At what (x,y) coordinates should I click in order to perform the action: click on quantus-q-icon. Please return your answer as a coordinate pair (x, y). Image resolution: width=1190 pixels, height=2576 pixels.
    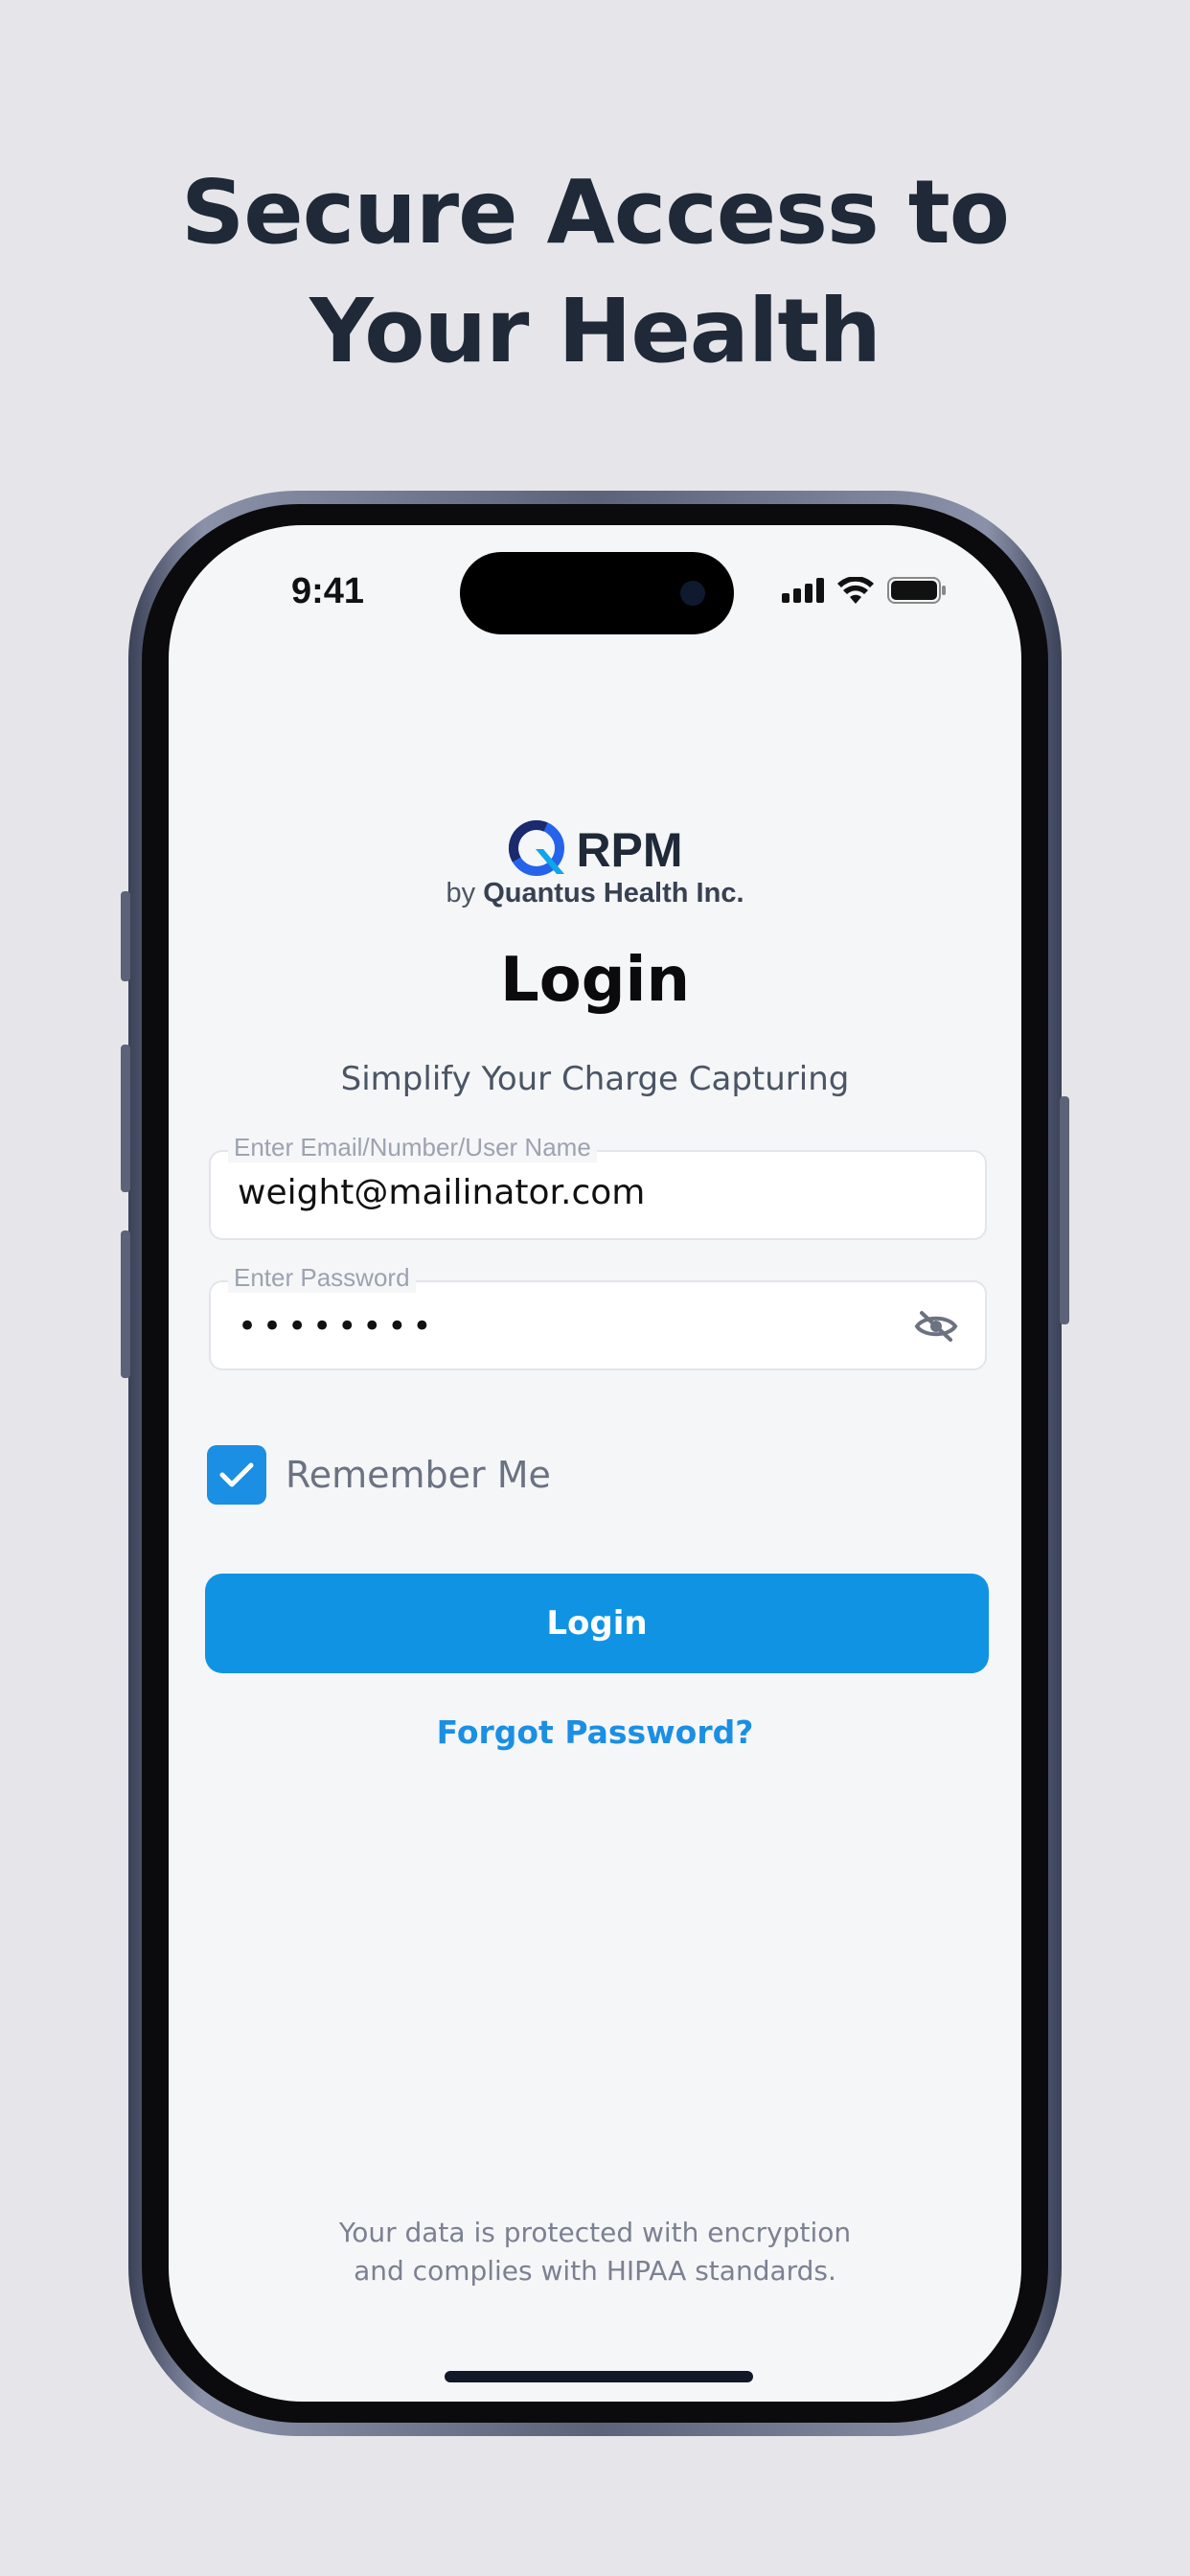
    Looking at the image, I should click on (537, 850).